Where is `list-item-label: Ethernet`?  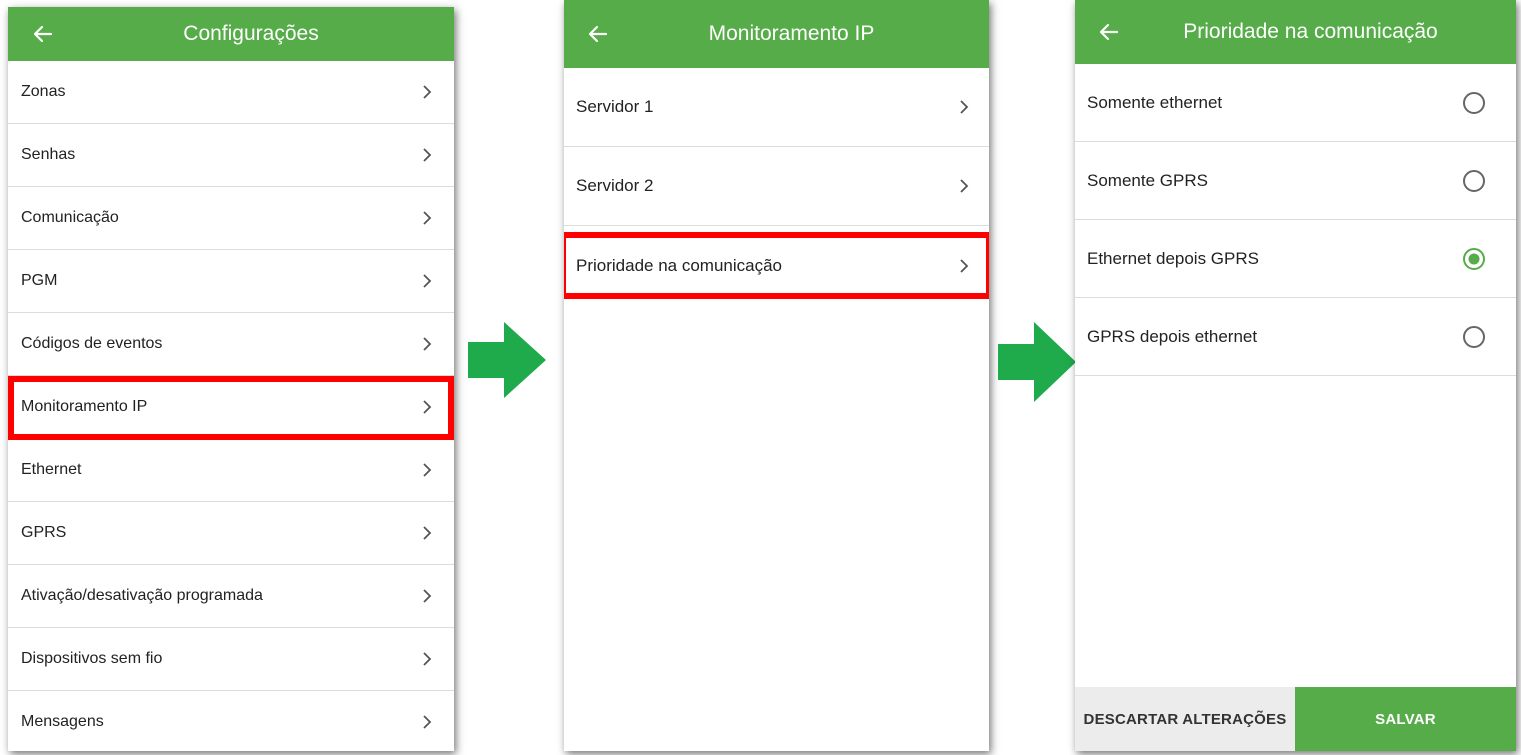
list-item-label: Ethernet is located at coordinates (51, 469).